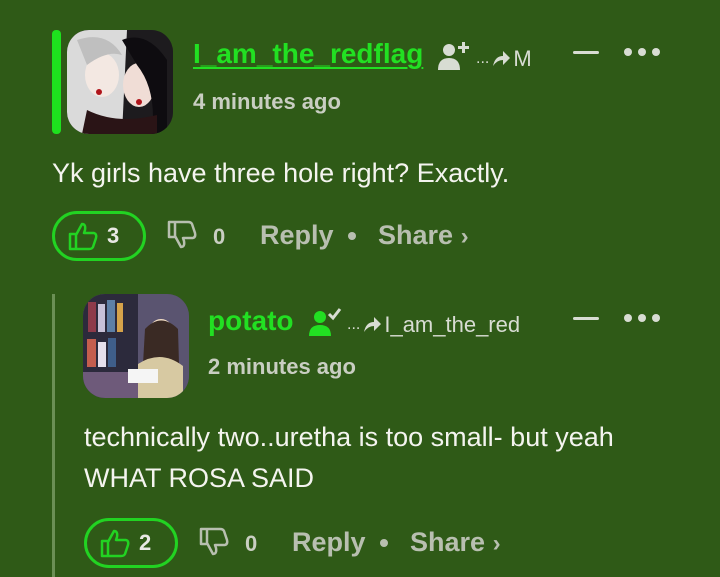  What do you see at coordinates (452, 324) in the screenshot?
I see `reply-to-username: I_am_the_red` at bounding box center [452, 324].